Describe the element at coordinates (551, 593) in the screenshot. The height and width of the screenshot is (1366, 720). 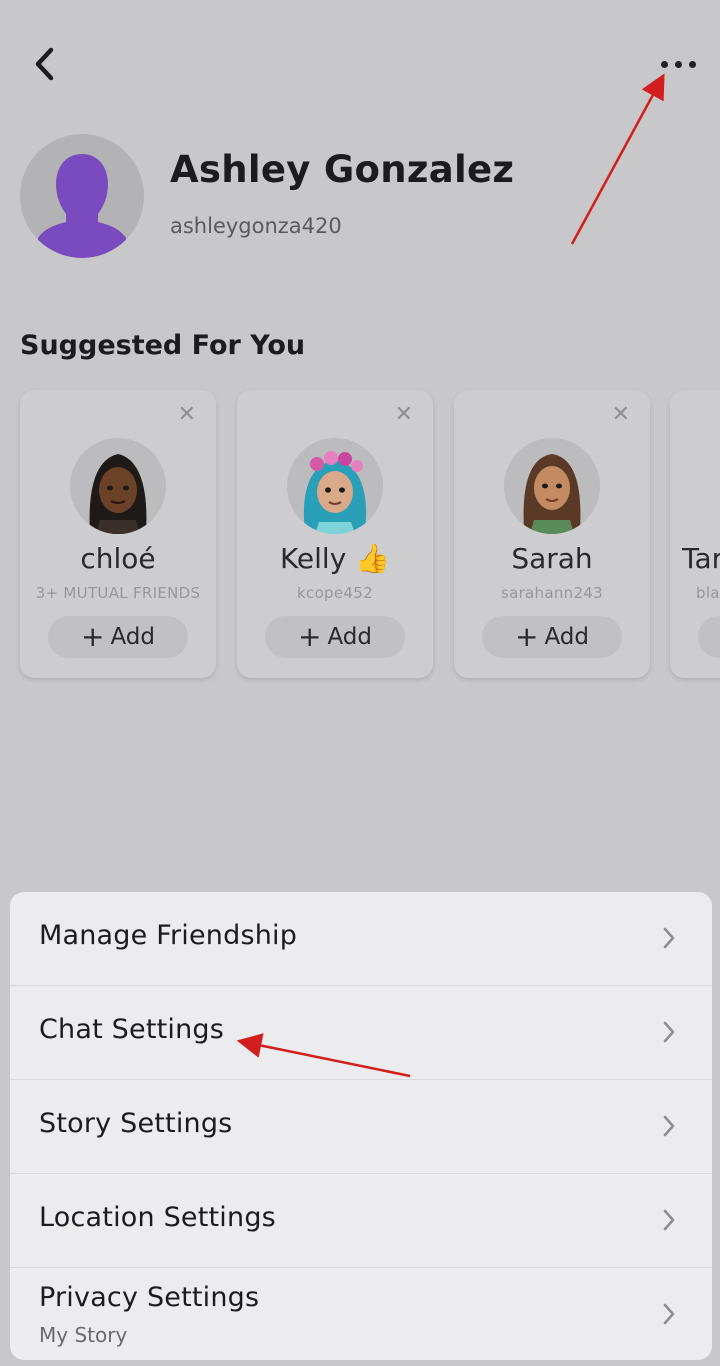
I see `suggestion-subtitle: sarahann243` at that location.